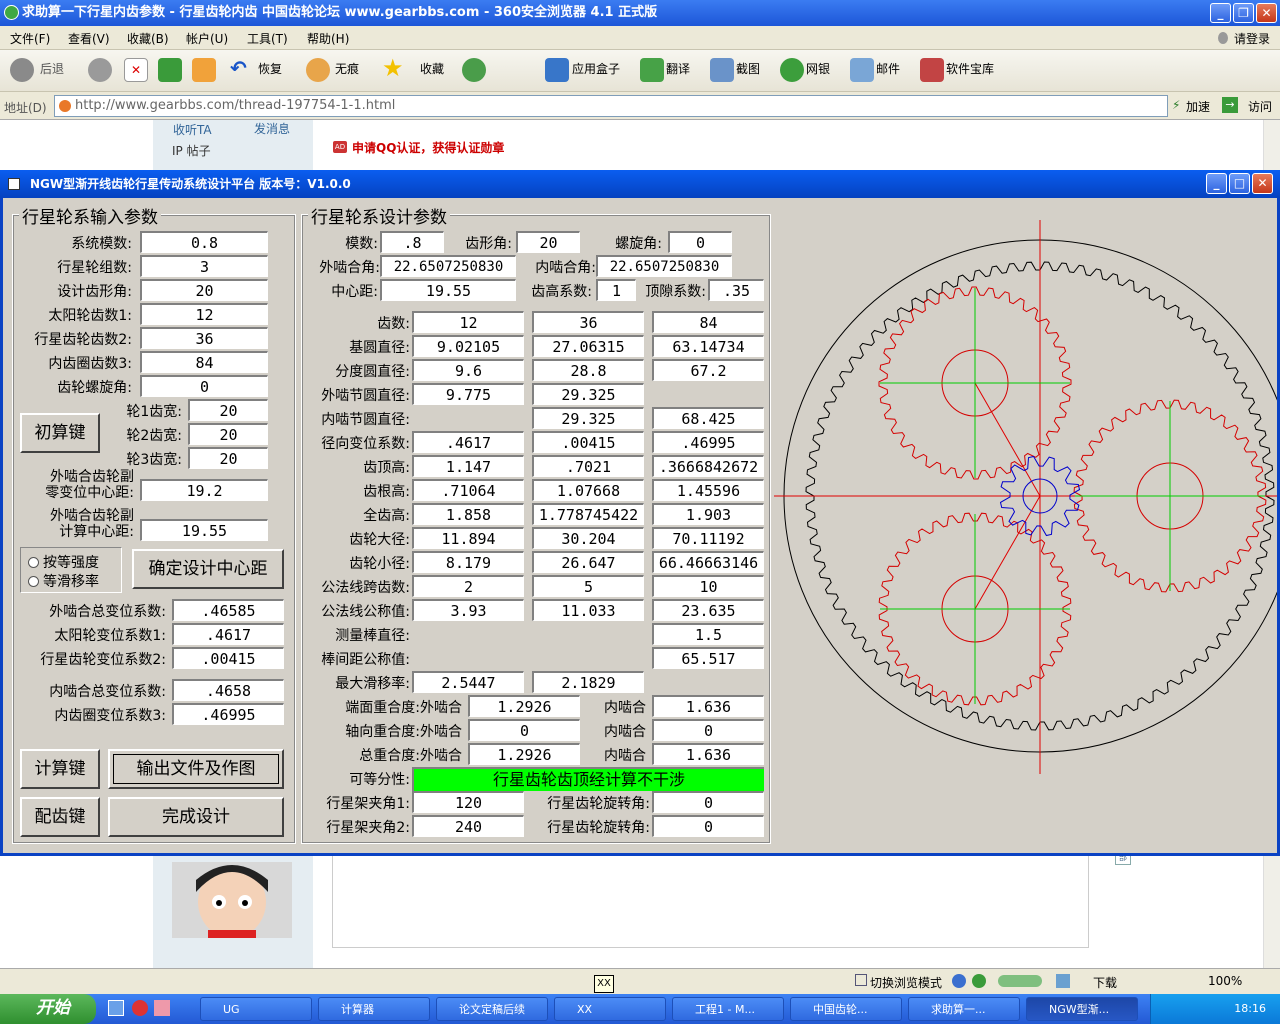 This screenshot has height=1024, width=1280. Describe the element at coordinates (148, 38) in the screenshot. I see `menu-favorites: 收藏(B)` at that location.